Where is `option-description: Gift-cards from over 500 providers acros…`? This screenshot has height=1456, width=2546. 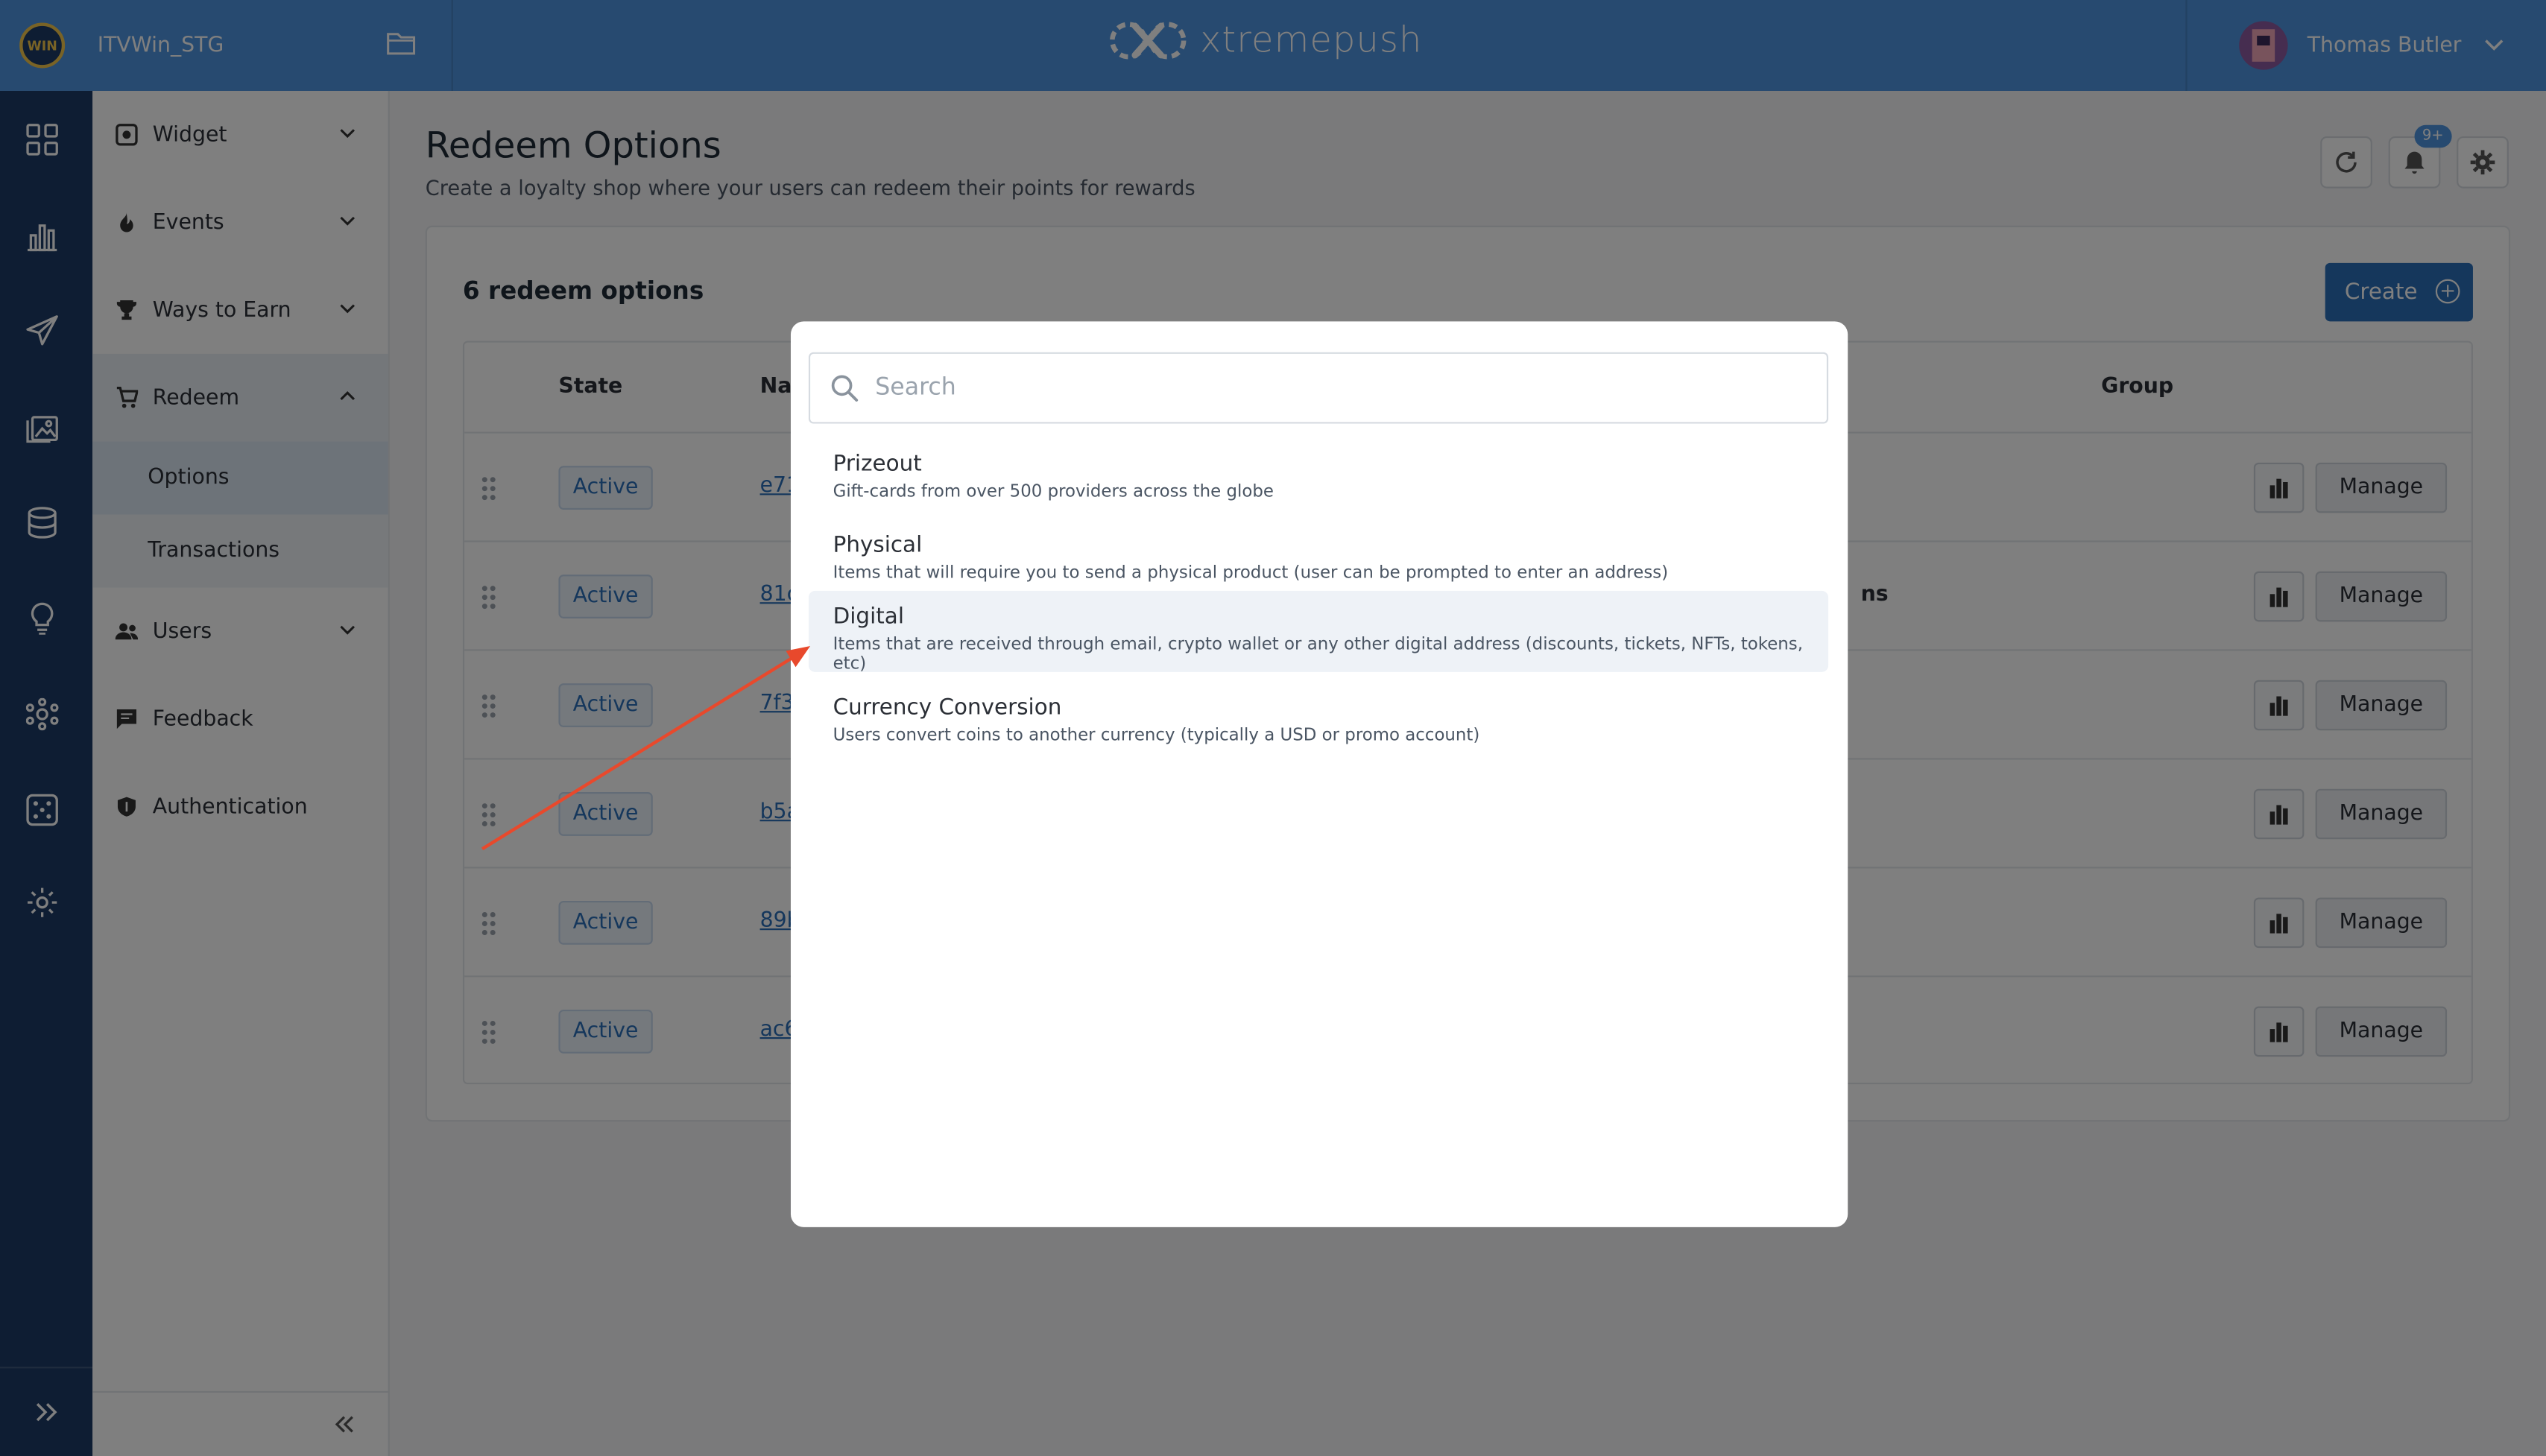 option-description: Gift-cards from over 500 providers acros… is located at coordinates (1054, 491).